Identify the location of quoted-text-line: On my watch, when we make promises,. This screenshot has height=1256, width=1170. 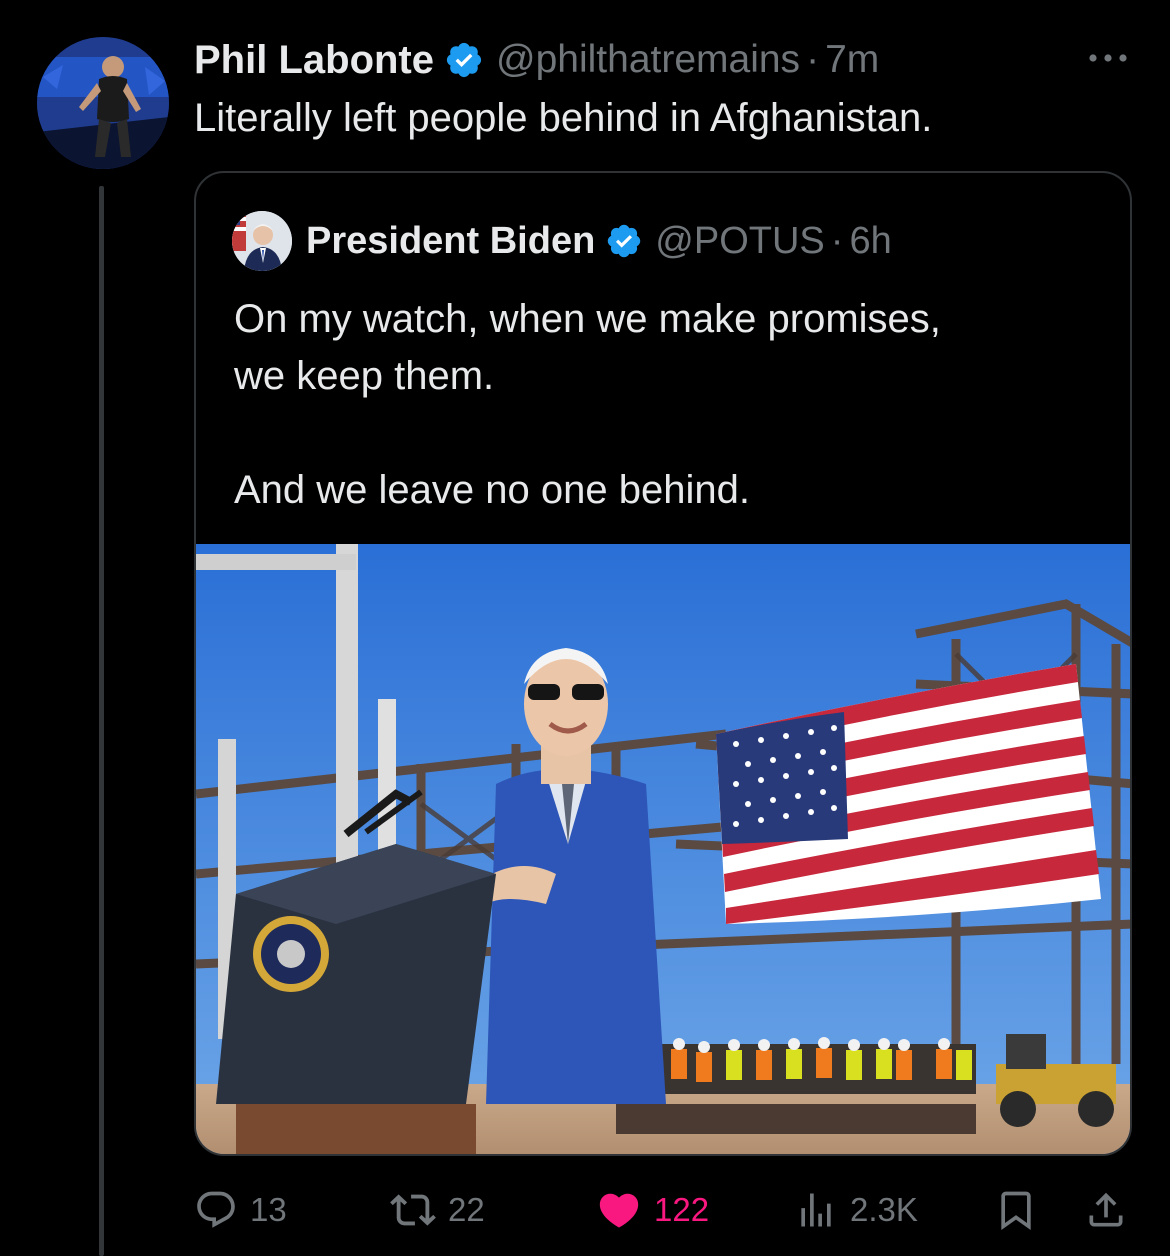
(587, 319).